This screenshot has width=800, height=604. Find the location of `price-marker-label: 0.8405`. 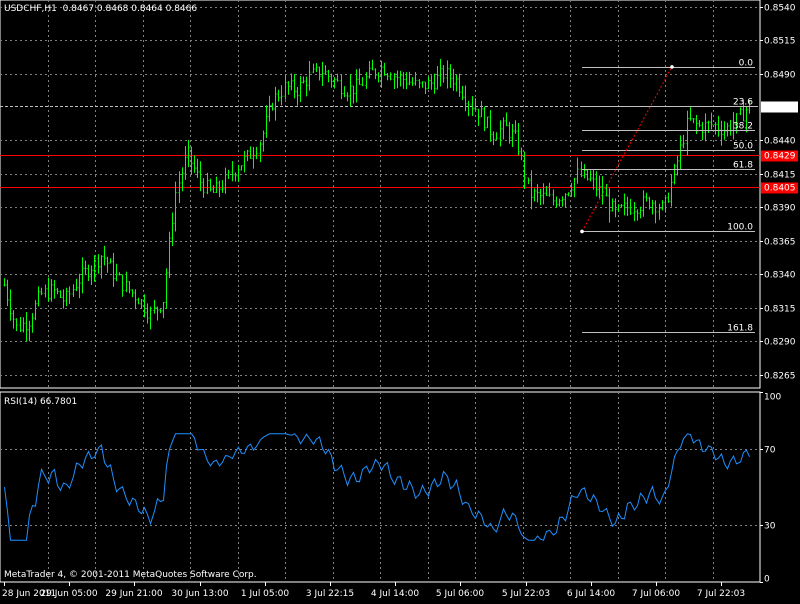

price-marker-label: 0.8405 is located at coordinates (780, 189).